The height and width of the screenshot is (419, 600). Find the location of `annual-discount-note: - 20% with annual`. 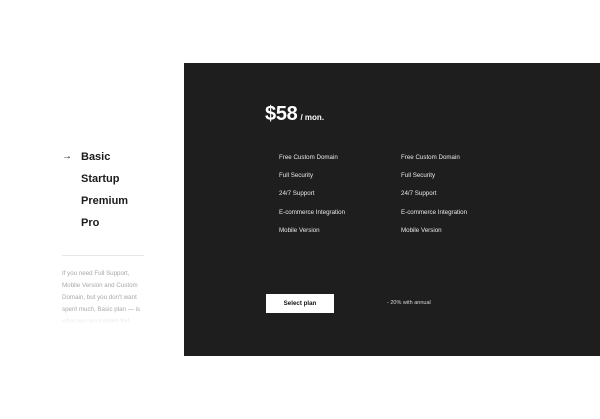

annual-discount-note: - 20% with annual is located at coordinates (409, 303).